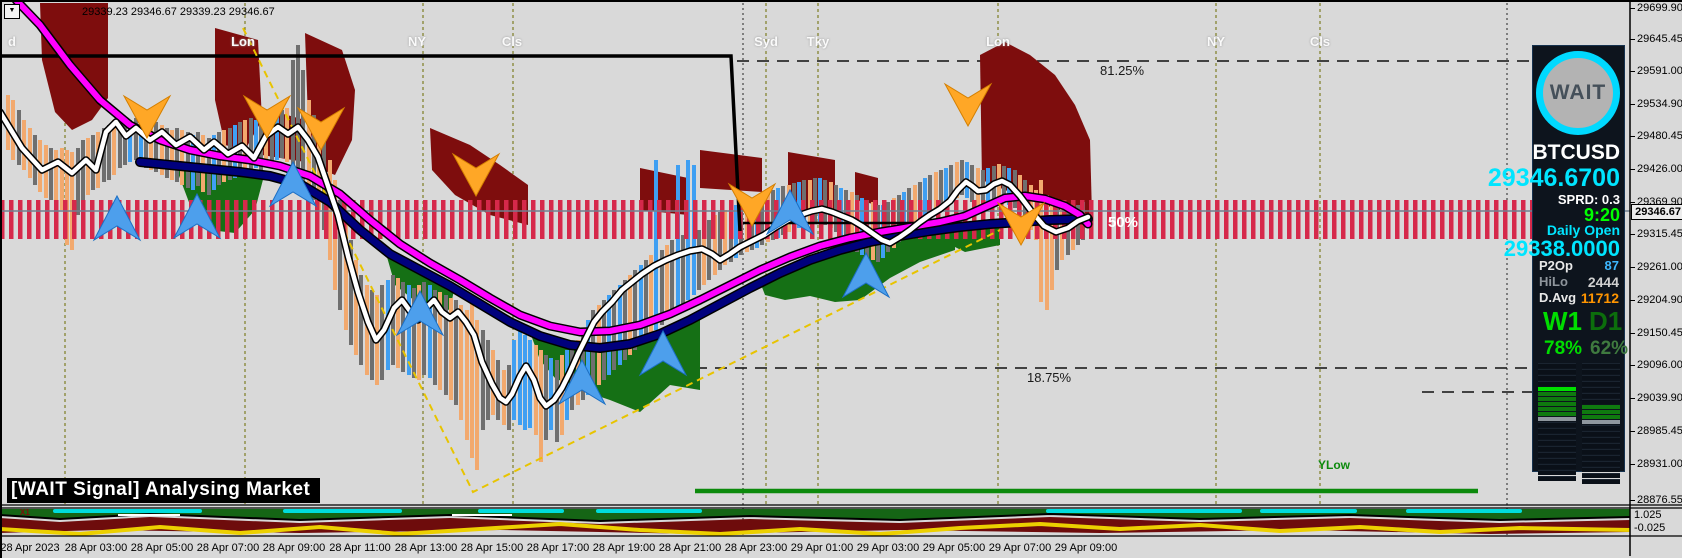  Describe the element at coordinates (1, 279) in the screenshot. I see `window-left-border` at that location.